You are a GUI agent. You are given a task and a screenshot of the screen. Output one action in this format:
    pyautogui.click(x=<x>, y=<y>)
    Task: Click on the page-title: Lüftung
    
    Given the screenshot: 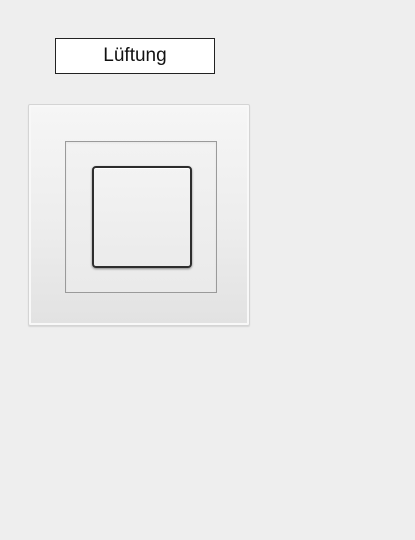 What is the action you would take?
    pyautogui.click(x=135, y=55)
    